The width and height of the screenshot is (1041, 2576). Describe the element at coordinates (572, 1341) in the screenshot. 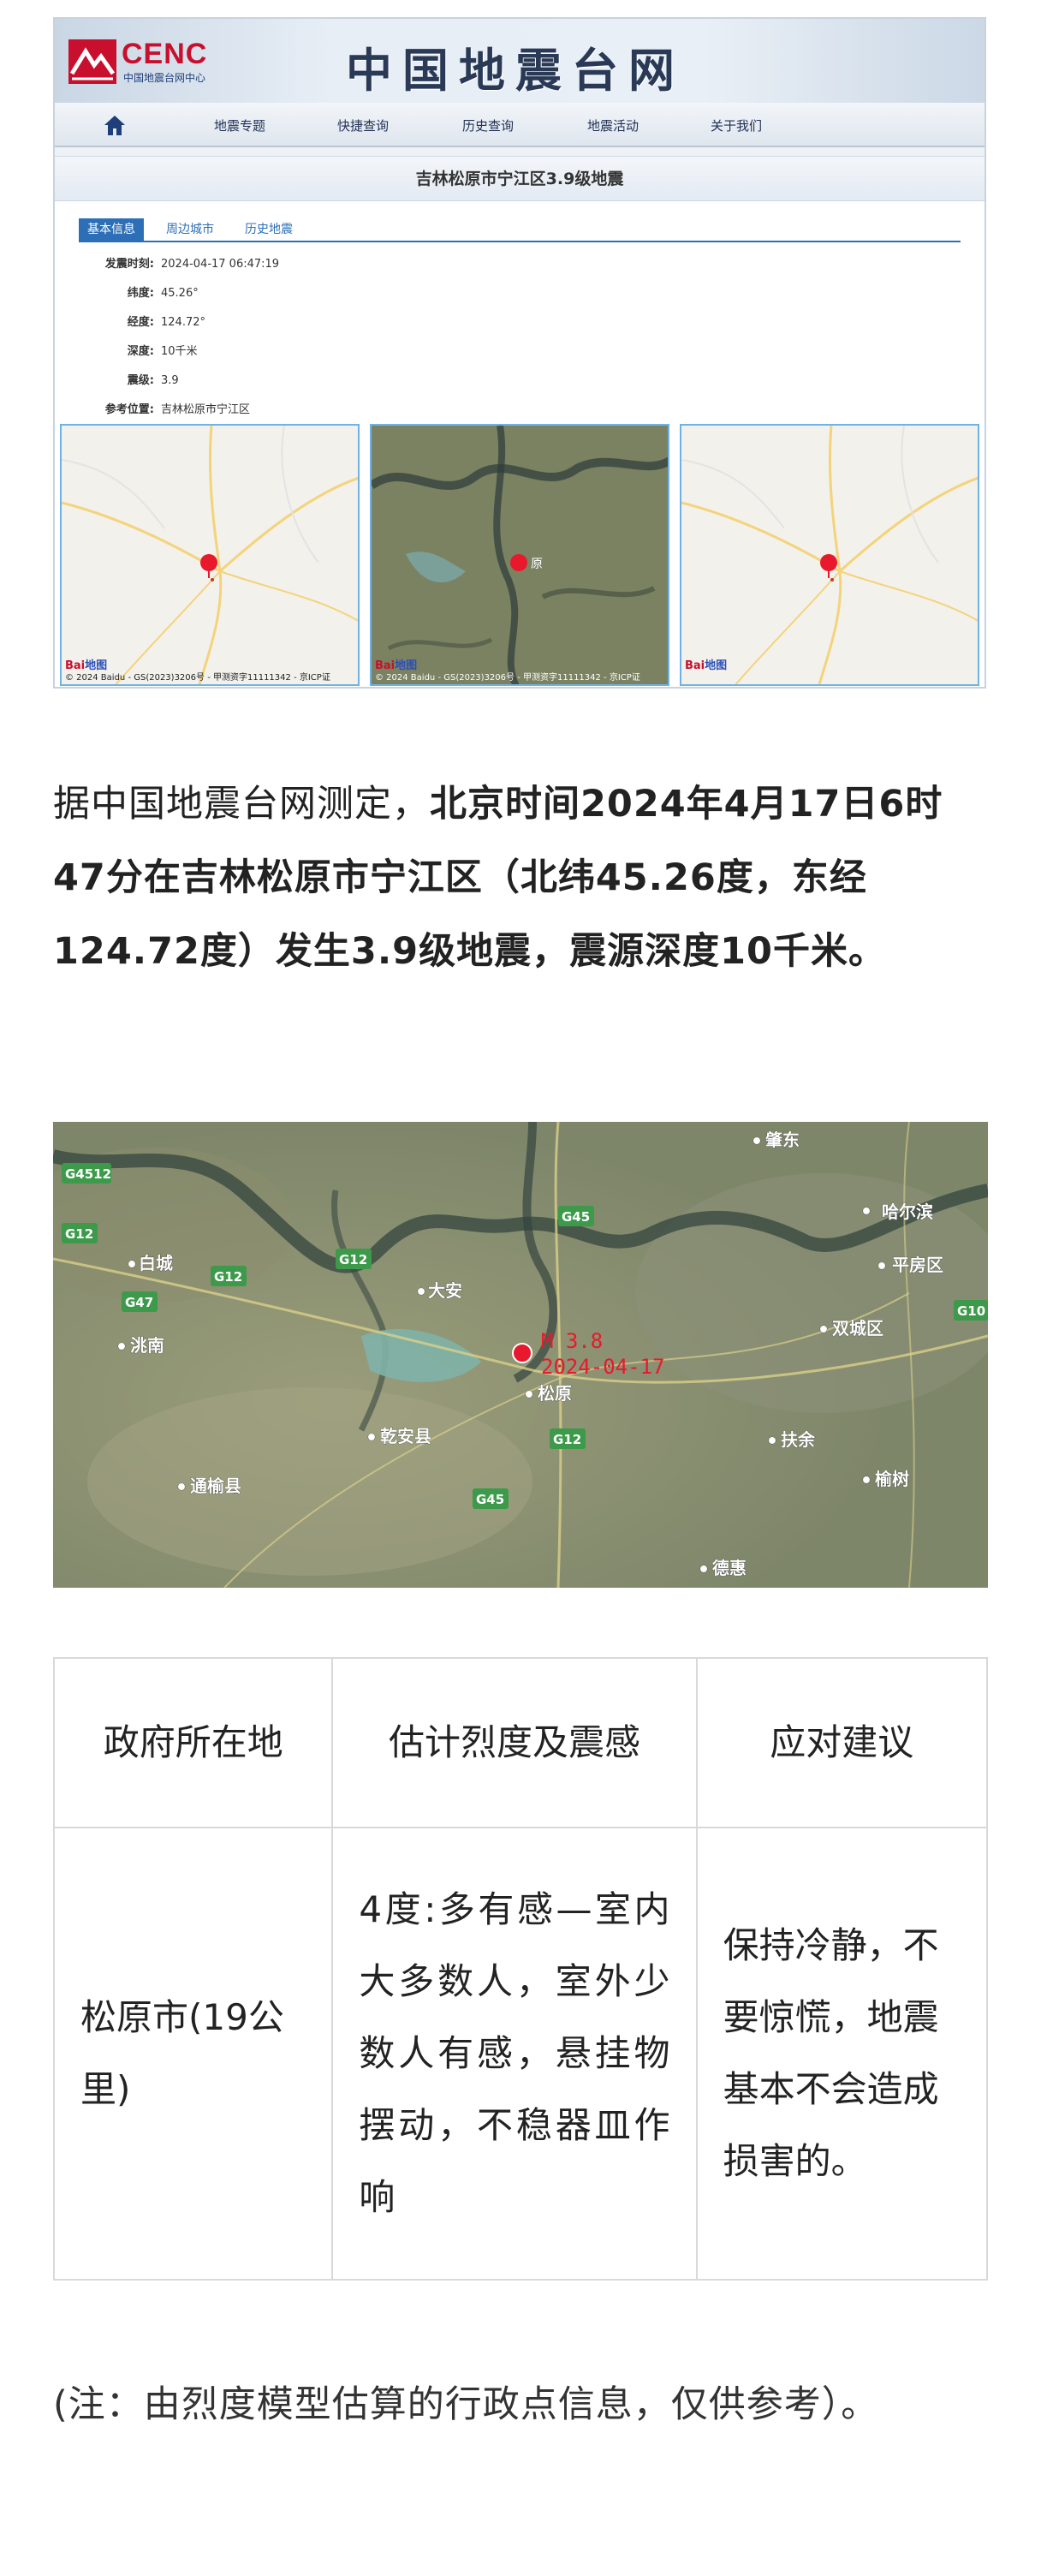

I see `quake-magnitude-label: M 3.8` at that location.